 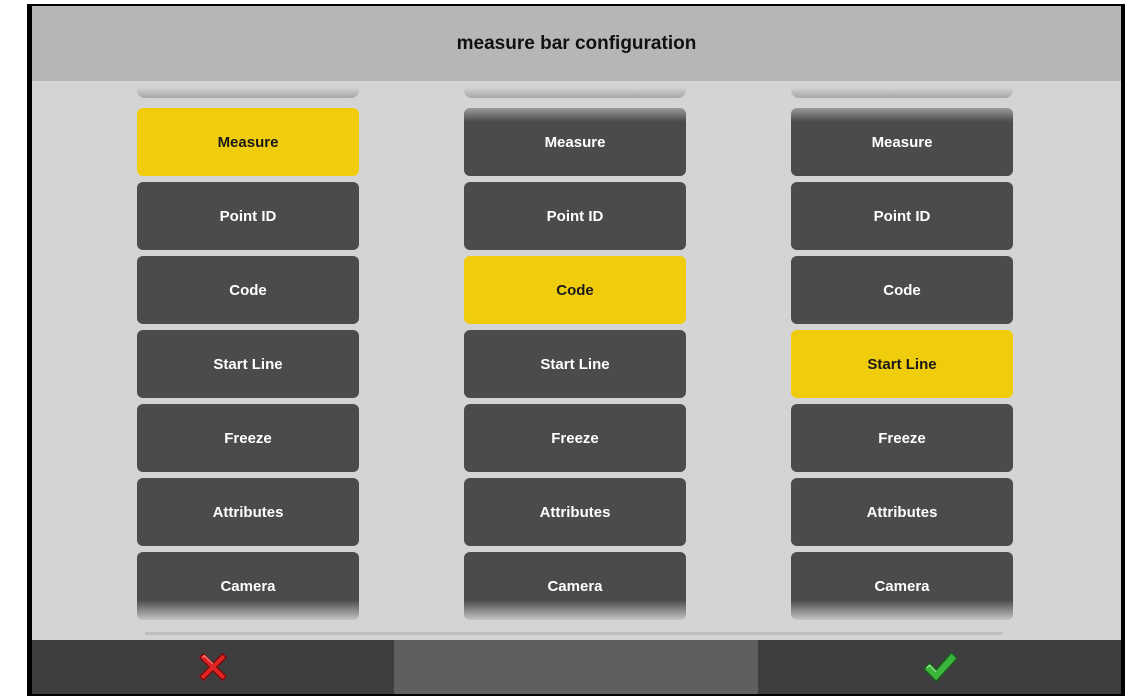 I want to click on footer-middle-panel, so click(x=576, y=667).